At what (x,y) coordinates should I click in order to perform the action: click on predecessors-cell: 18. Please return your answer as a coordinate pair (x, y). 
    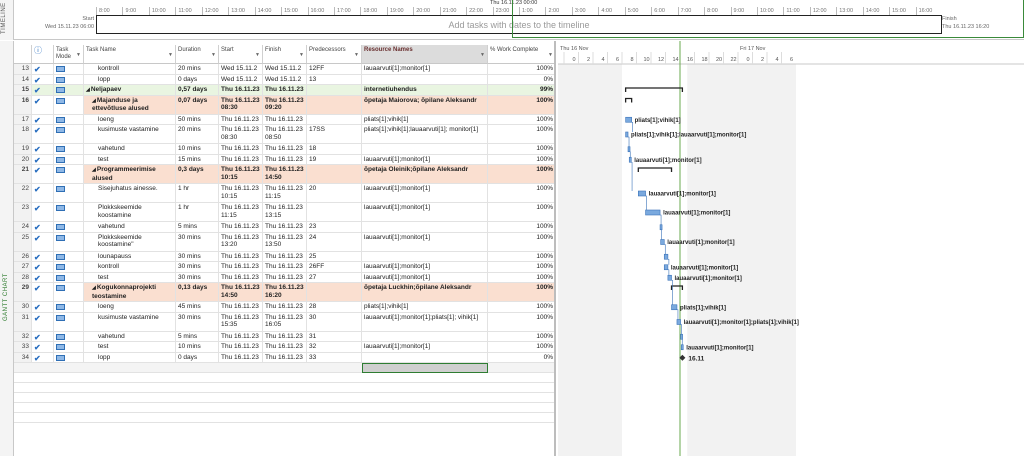
    Looking at the image, I should click on (334, 149).